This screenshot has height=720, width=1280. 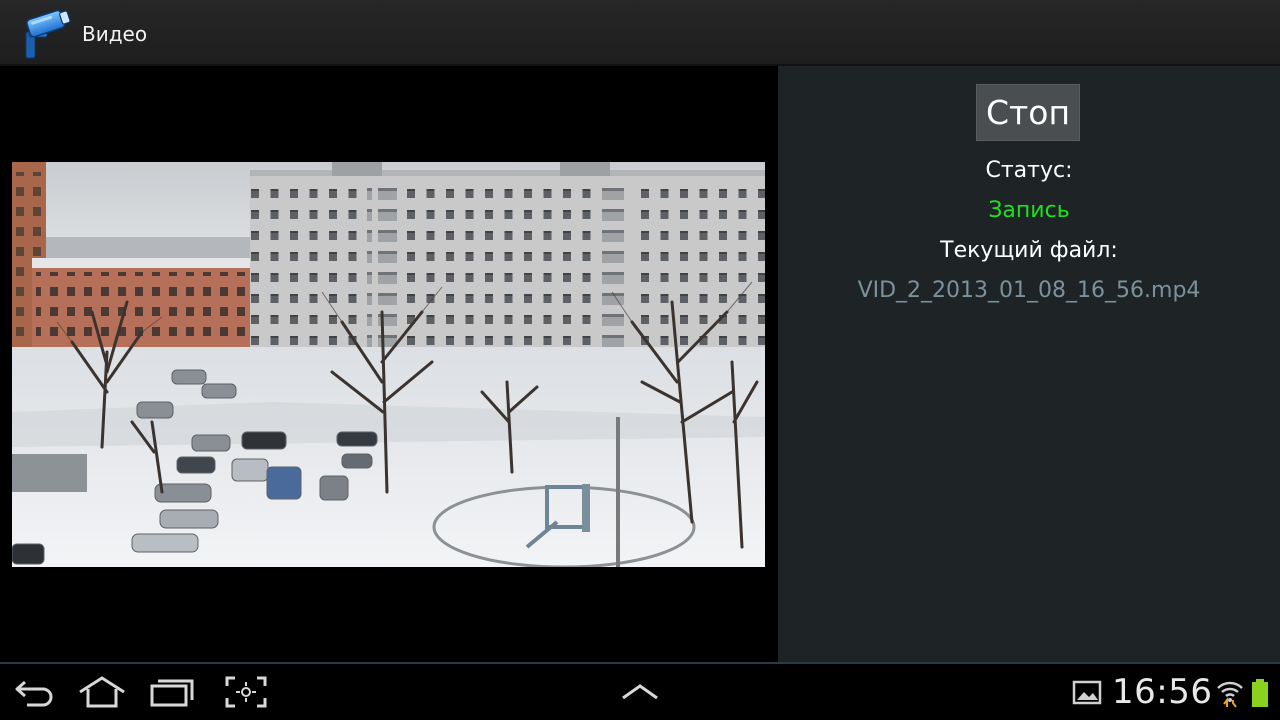 I want to click on wifi-icon, so click(x=1230, y=695).